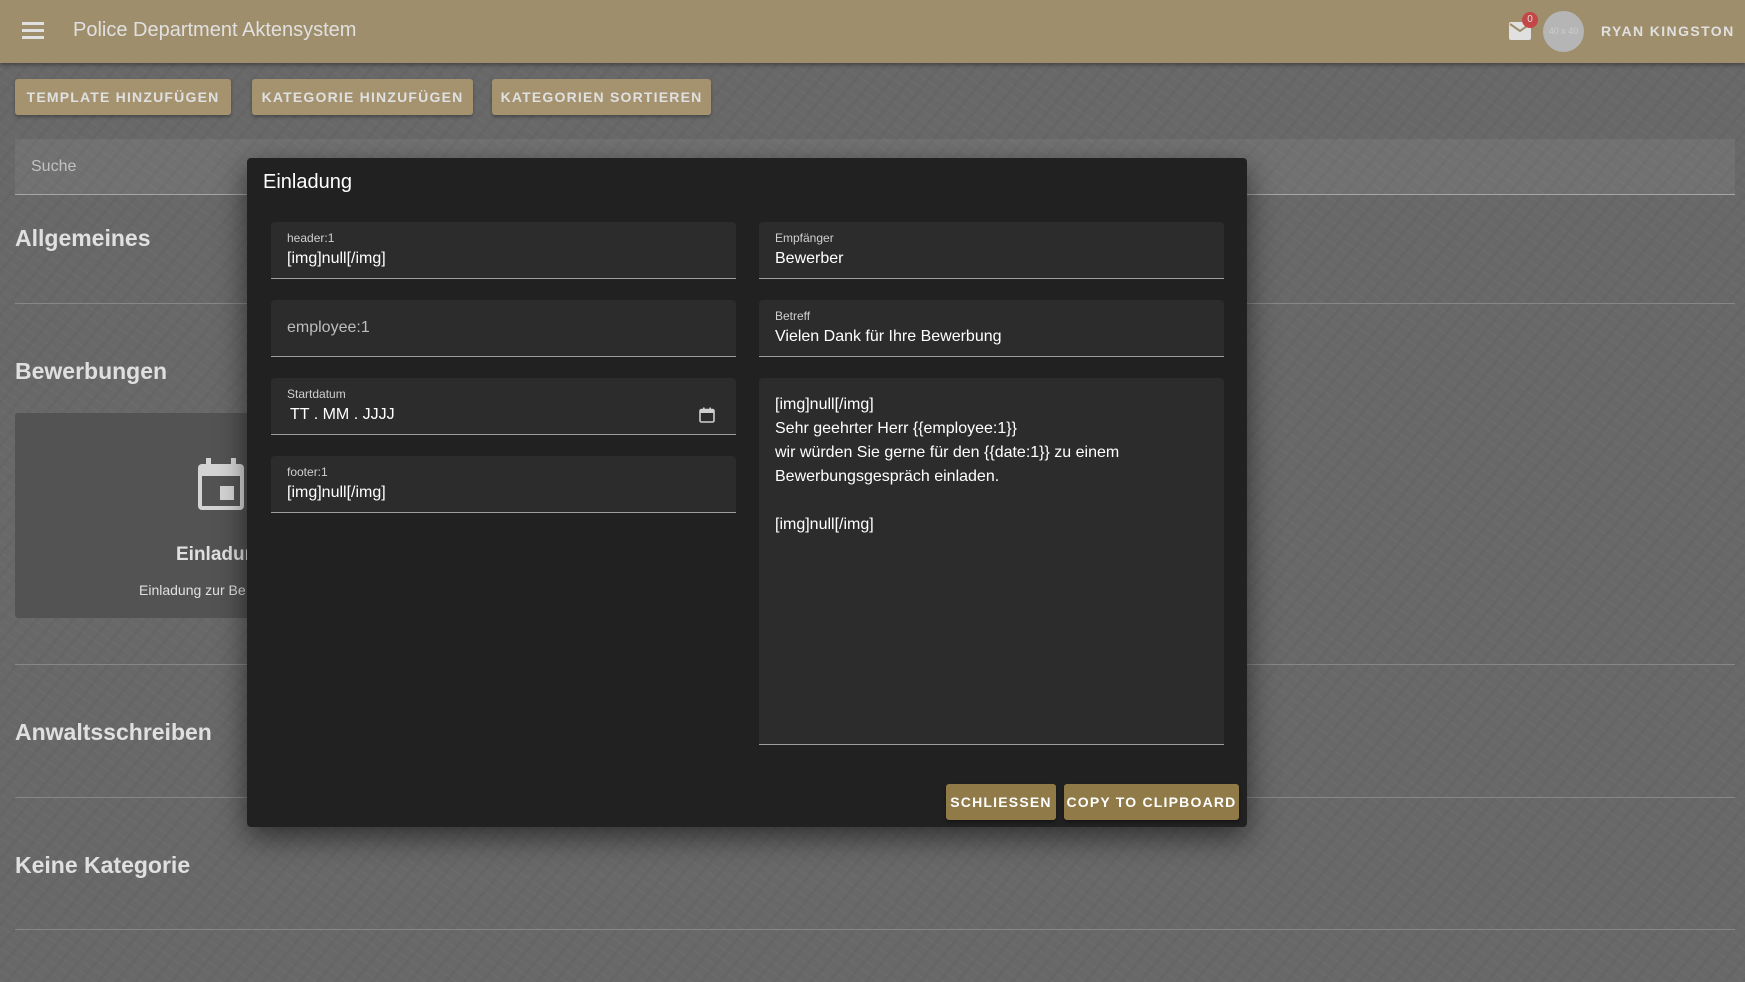 This screenshot has height=982, width=1745. Describe the element at coordinates (991, 250) in the screenshot. I see `recipient-field: Empfänger Bewerber` at that location.